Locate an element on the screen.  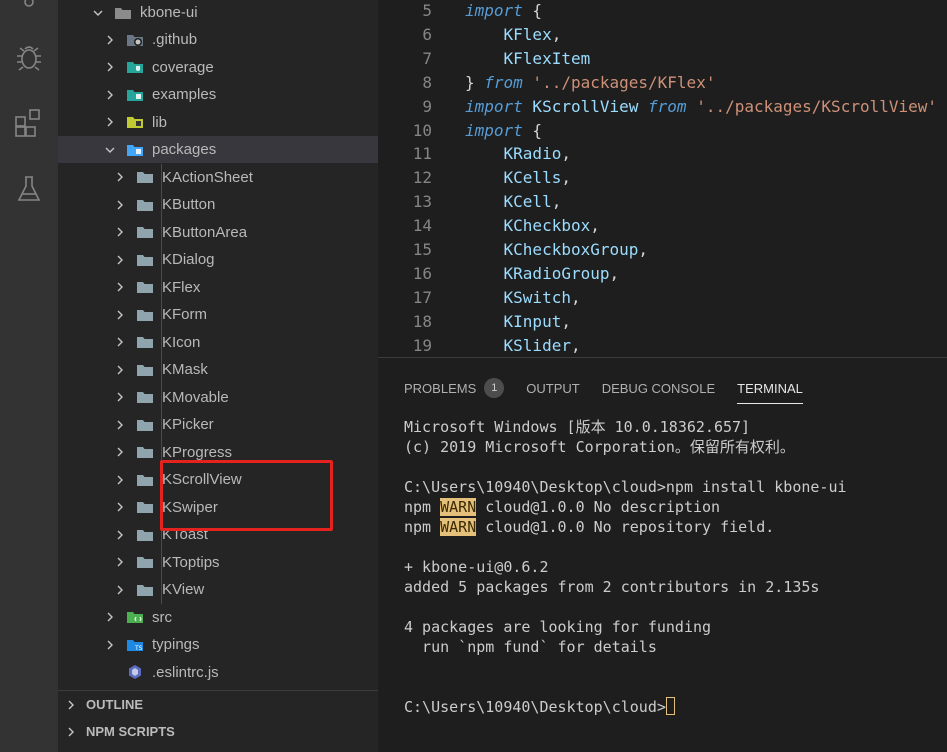
tree-label: KDialog is located at coordinates (188, 259).